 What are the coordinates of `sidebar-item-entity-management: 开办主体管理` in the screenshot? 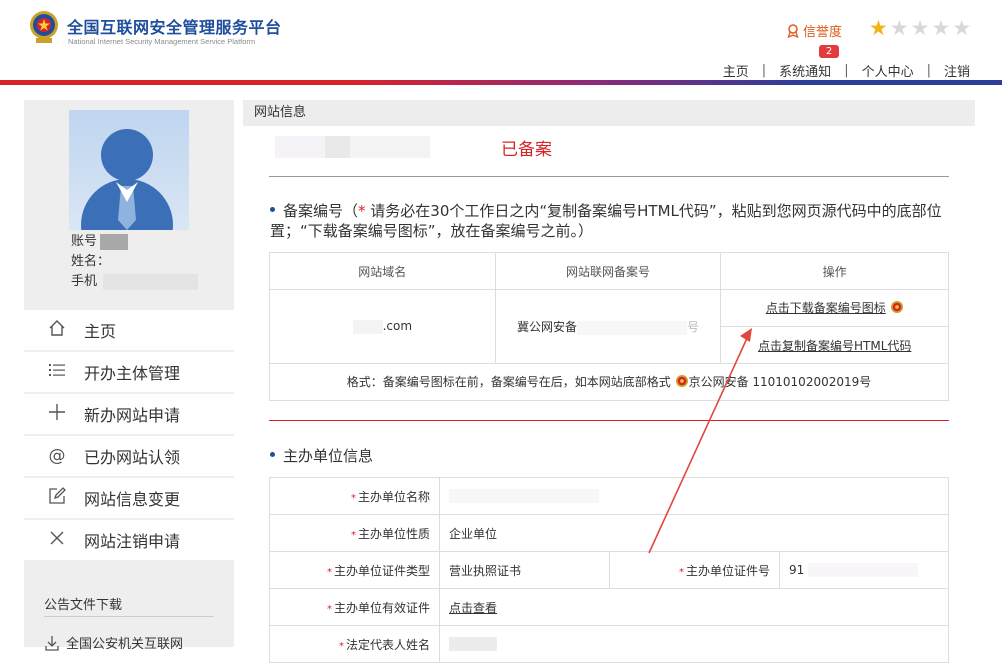 It's located at (129, 373).